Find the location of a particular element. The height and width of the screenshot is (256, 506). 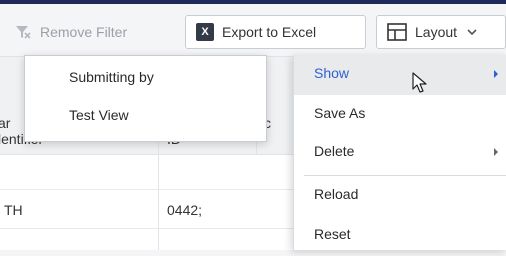

cell-id: 0442; is located at coordinates (185, 210).